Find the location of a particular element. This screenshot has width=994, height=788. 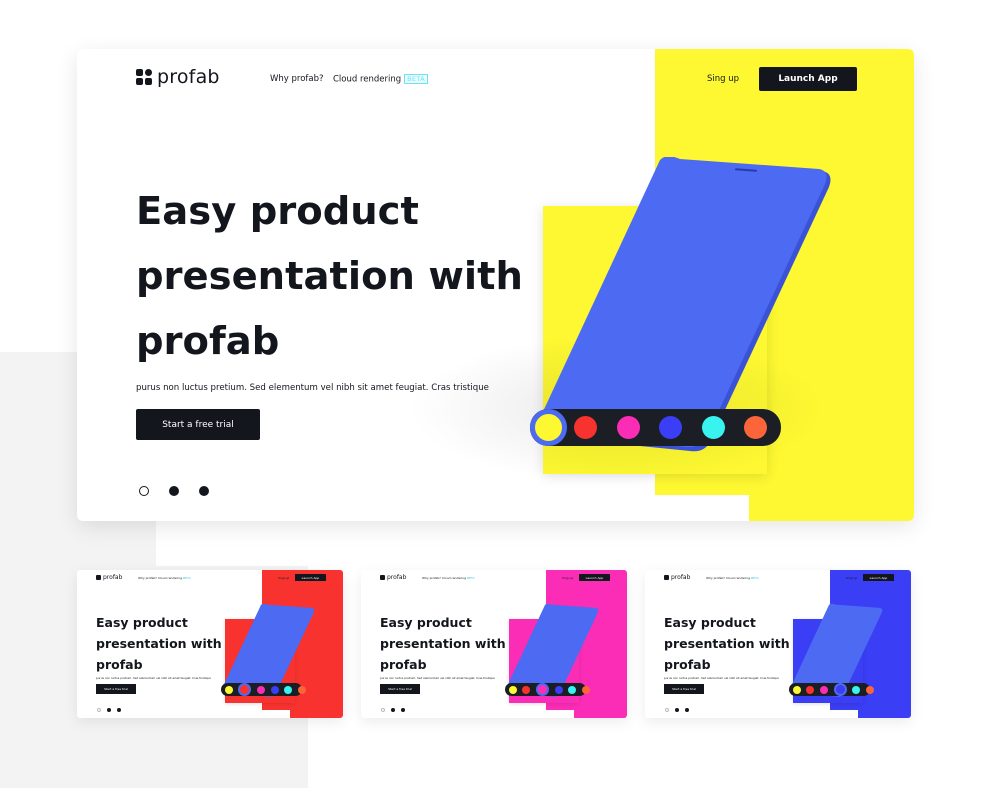

signup-link: Sing up is located at coordinates (723, 79).